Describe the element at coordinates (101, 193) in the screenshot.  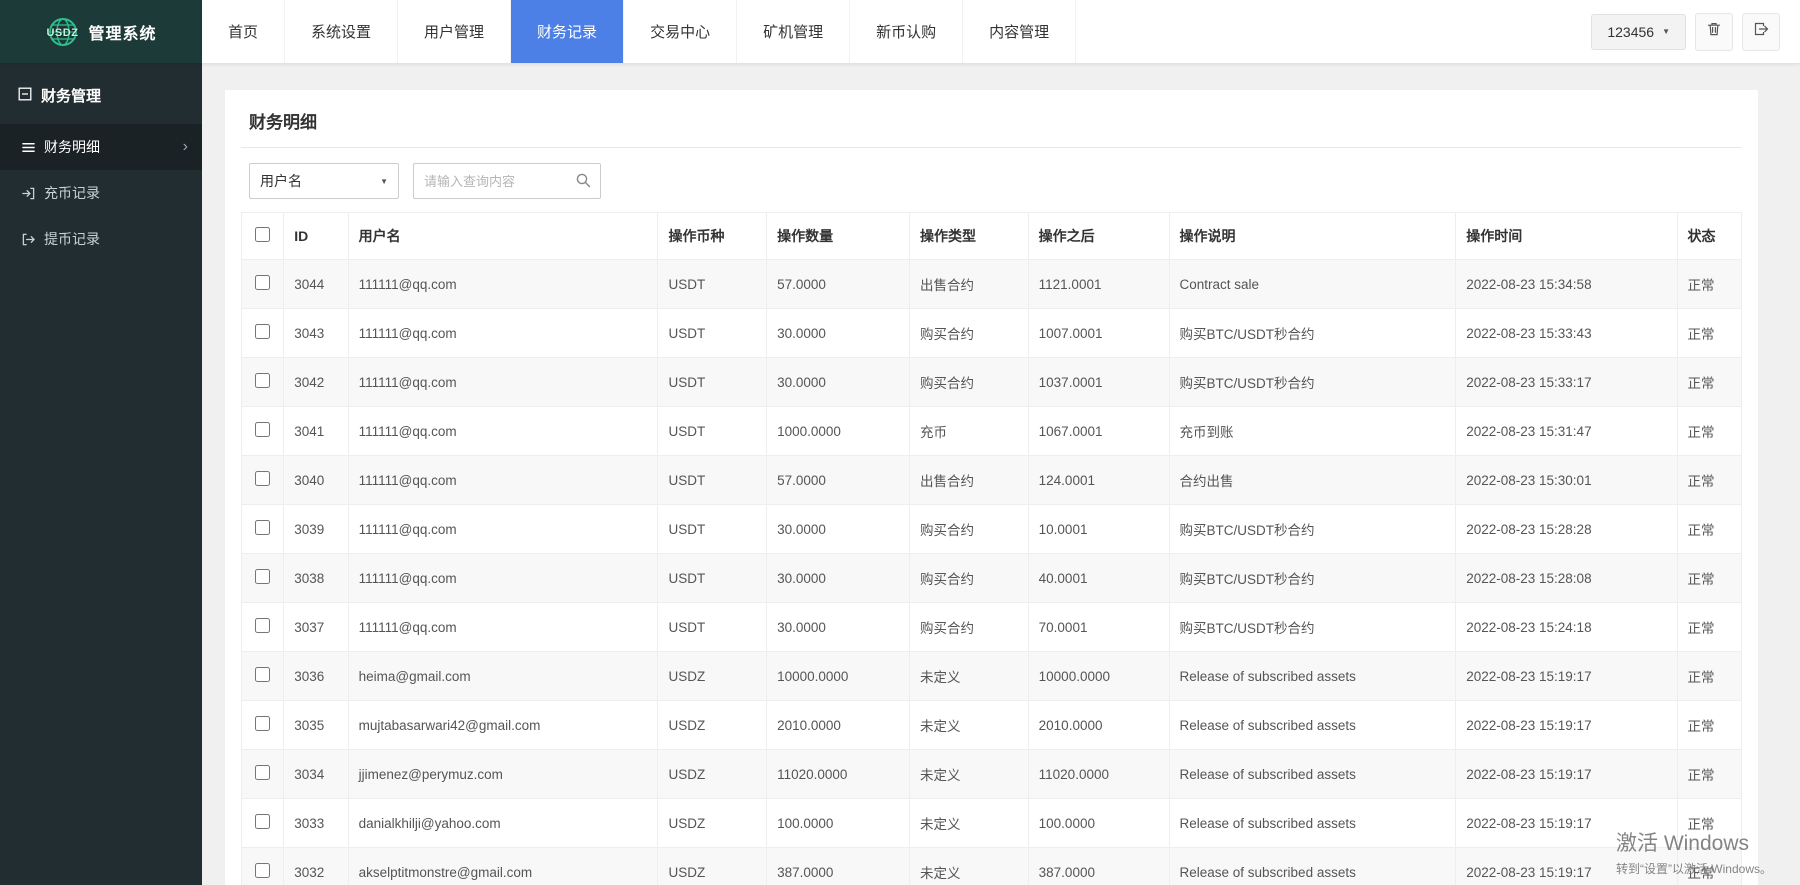
I see `sidebar-item-2: 充币记录` at that location.